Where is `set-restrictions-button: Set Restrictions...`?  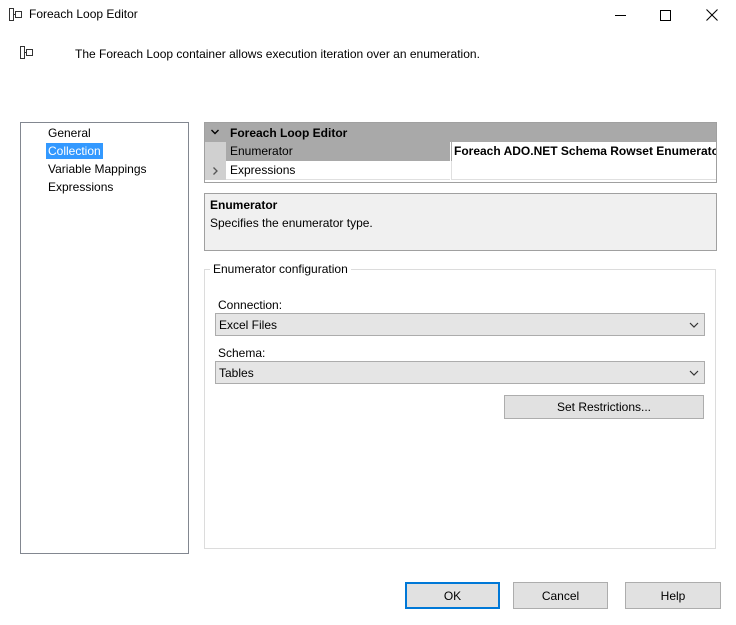 set-restrictions-button: Set Restrictions... is located at coordinates (604, 407).